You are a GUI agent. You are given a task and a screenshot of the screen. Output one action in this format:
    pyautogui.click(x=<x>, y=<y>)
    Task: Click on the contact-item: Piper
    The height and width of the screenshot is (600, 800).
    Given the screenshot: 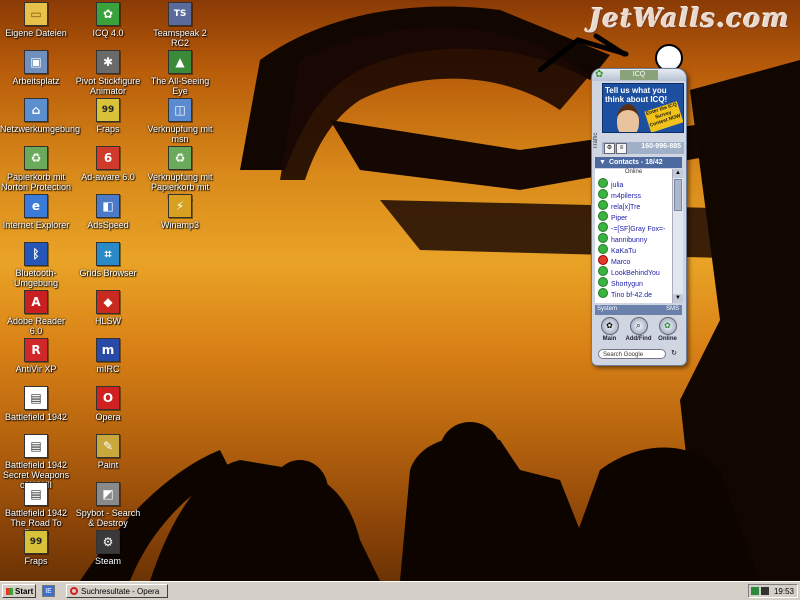 What is the action you would take?
    pyautogui.click(x=633, y=216)
    